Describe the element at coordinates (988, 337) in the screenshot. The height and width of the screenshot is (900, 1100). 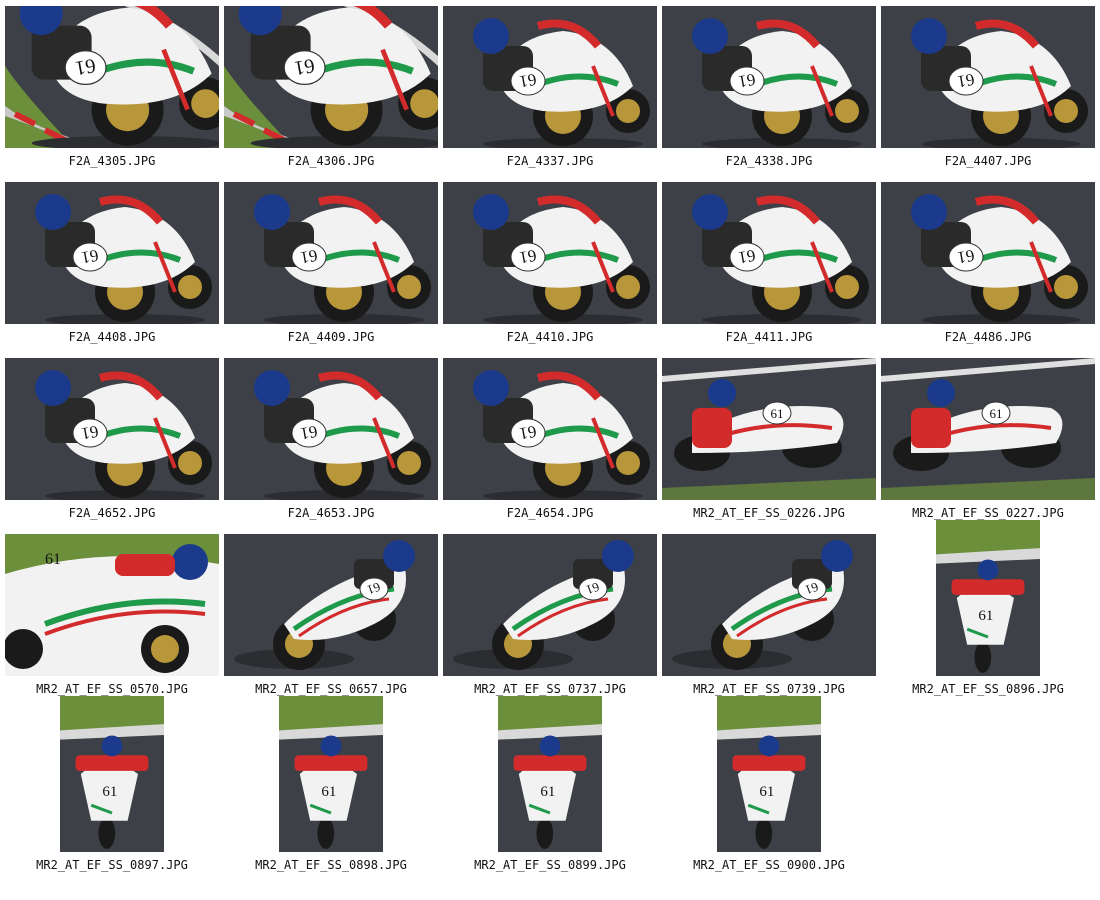
I see `thumbnail-filename: F2A_4486.JPG` at that location.